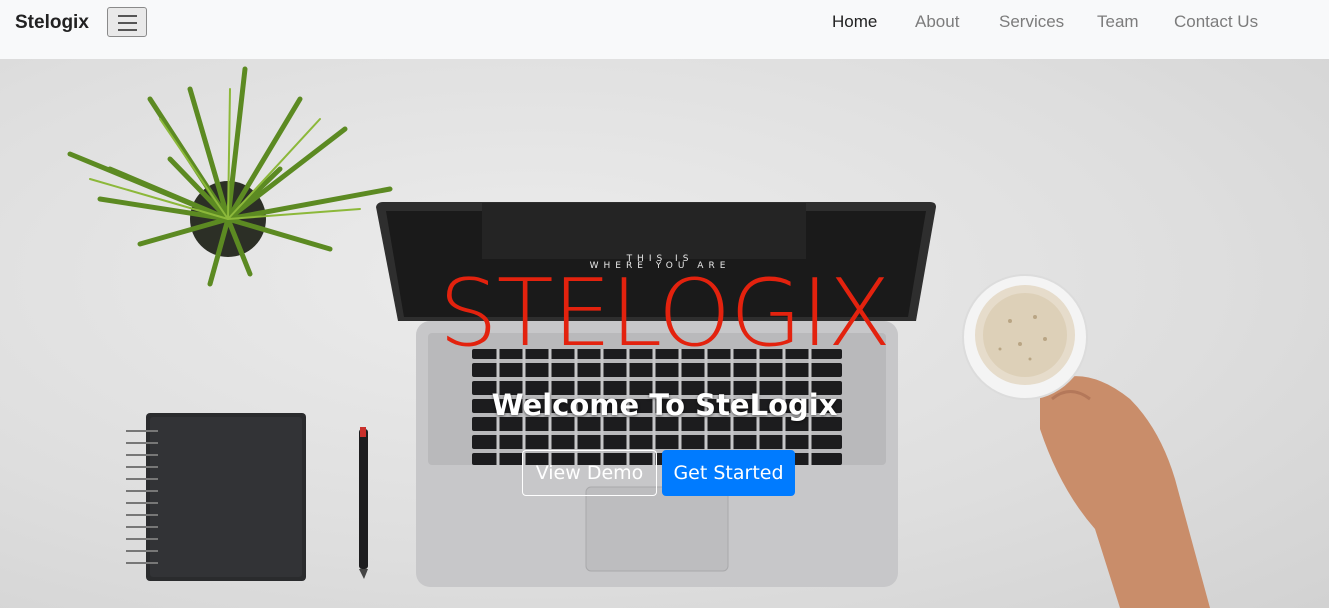  I want to click on nav-link-home: Home, so click(854, 22).